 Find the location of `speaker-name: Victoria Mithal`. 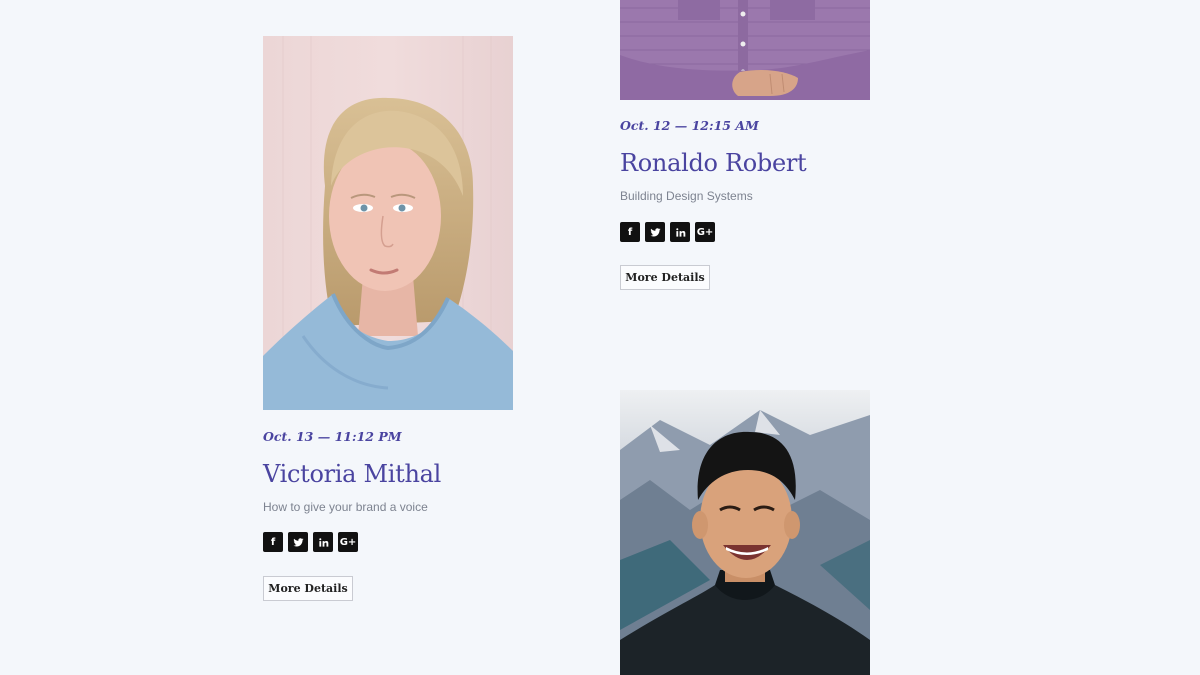

speaker-name: Victoria Mithal is located at coordinates (352, 474).